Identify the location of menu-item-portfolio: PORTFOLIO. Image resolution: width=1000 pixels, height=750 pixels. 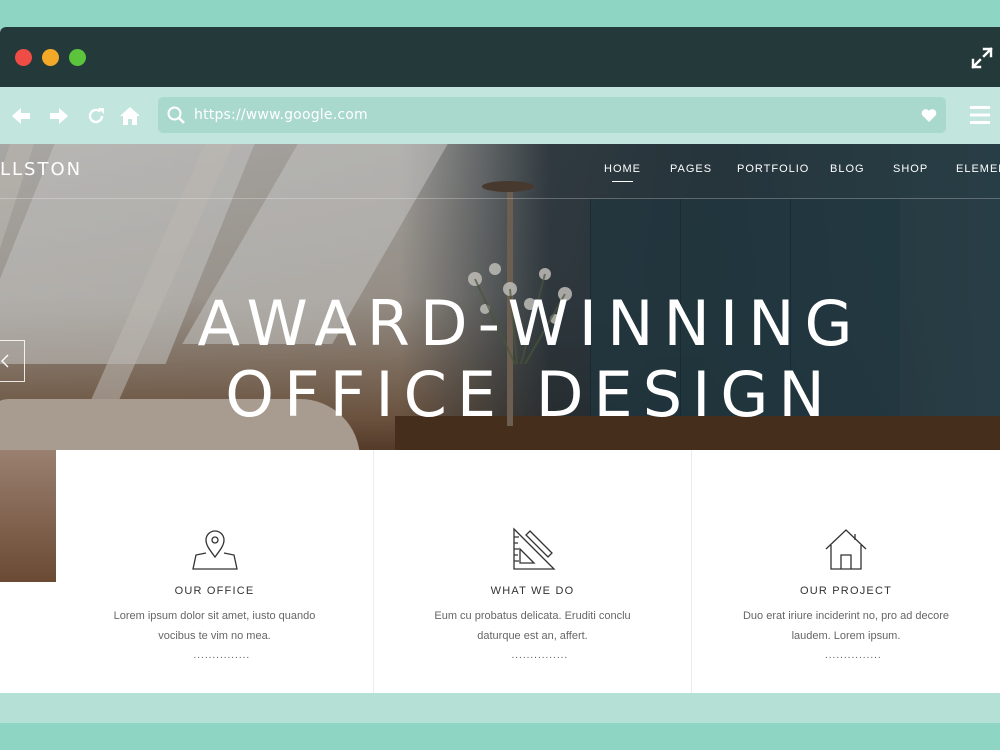
(773, 169).